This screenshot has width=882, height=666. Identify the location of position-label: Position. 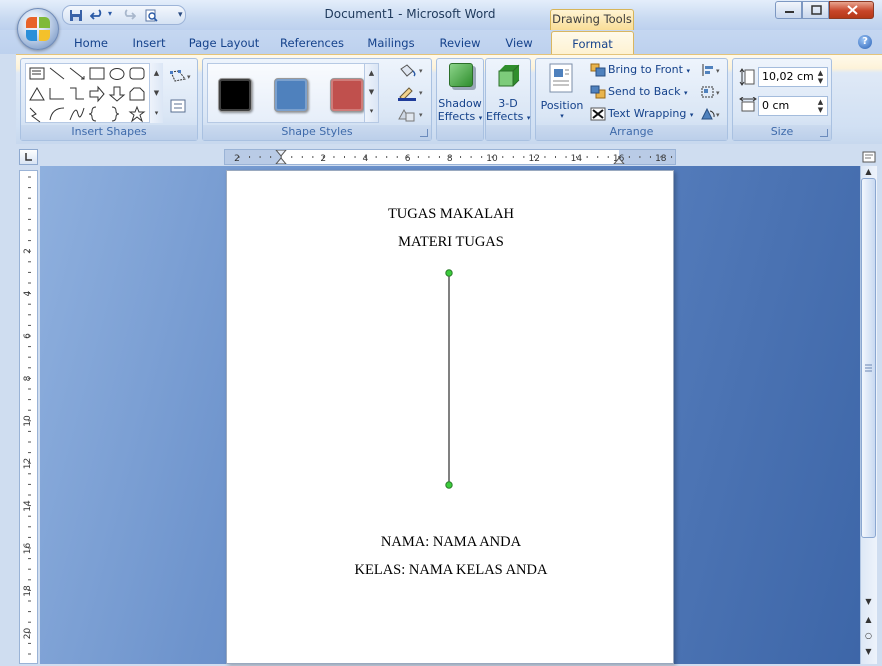
(562, 105).